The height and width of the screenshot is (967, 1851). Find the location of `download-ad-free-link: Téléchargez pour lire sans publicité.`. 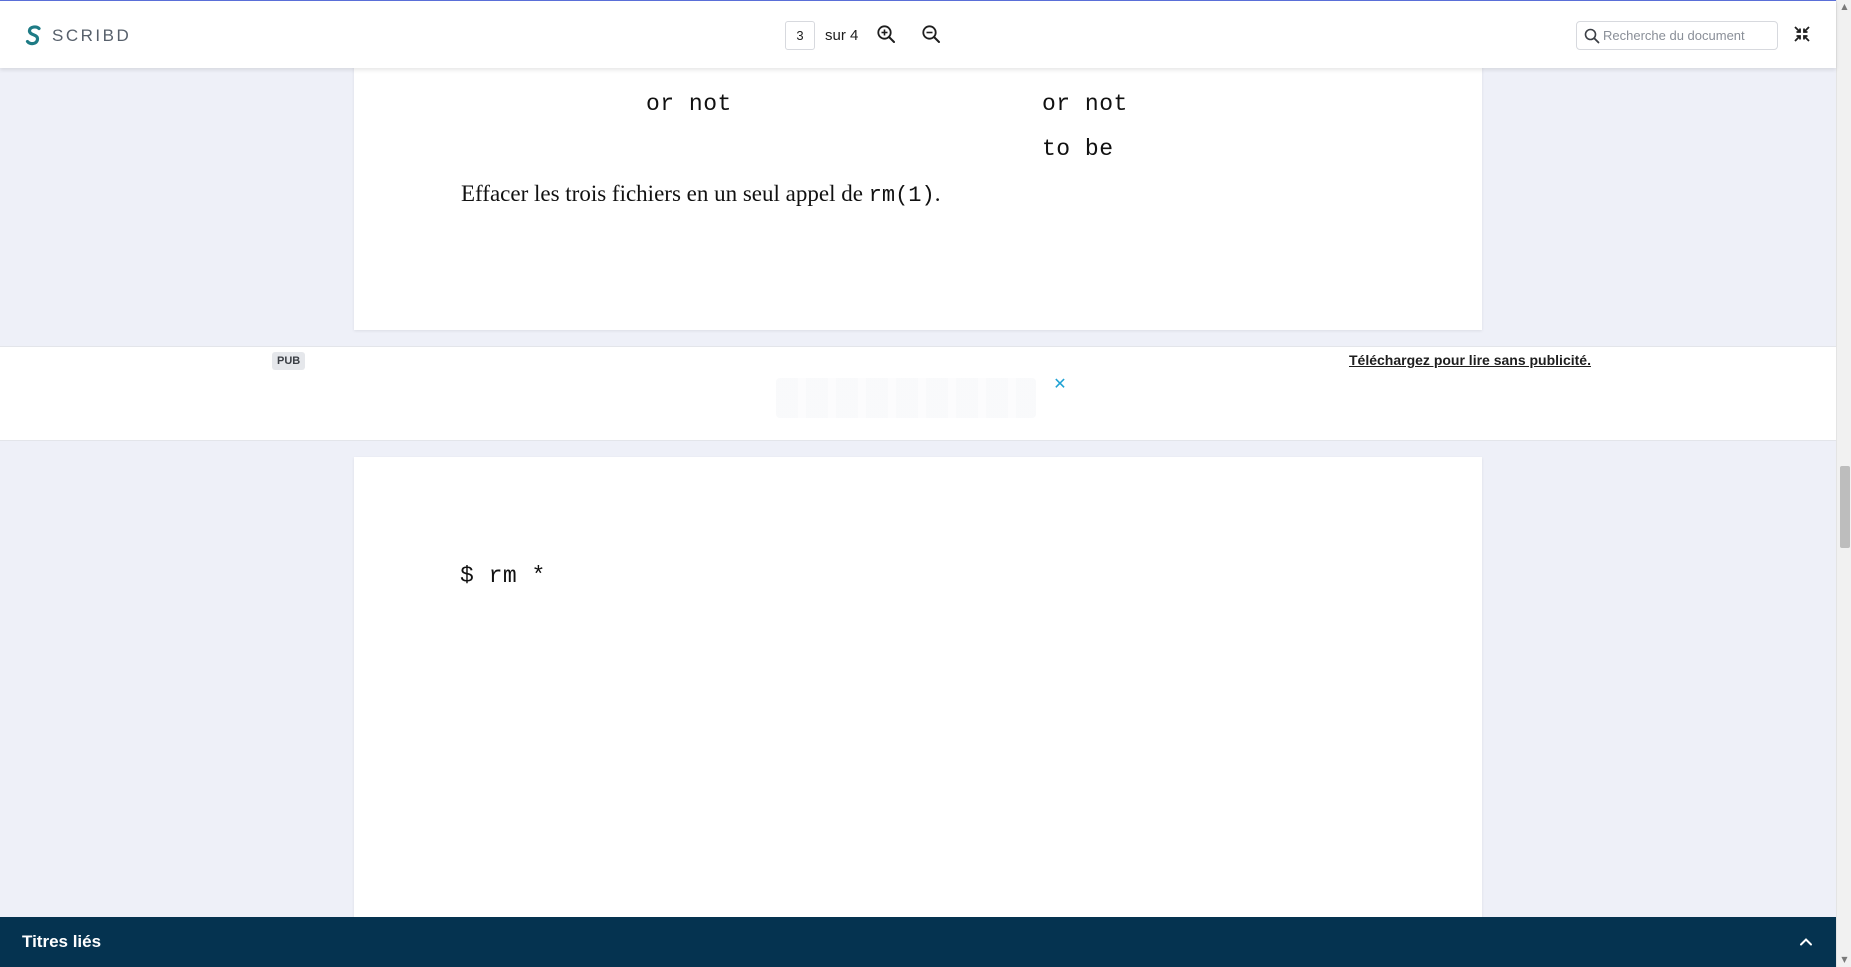

download-ad-free-link: Téléchargez pour lire sans publicité. is located at coordinates (1470, 360).